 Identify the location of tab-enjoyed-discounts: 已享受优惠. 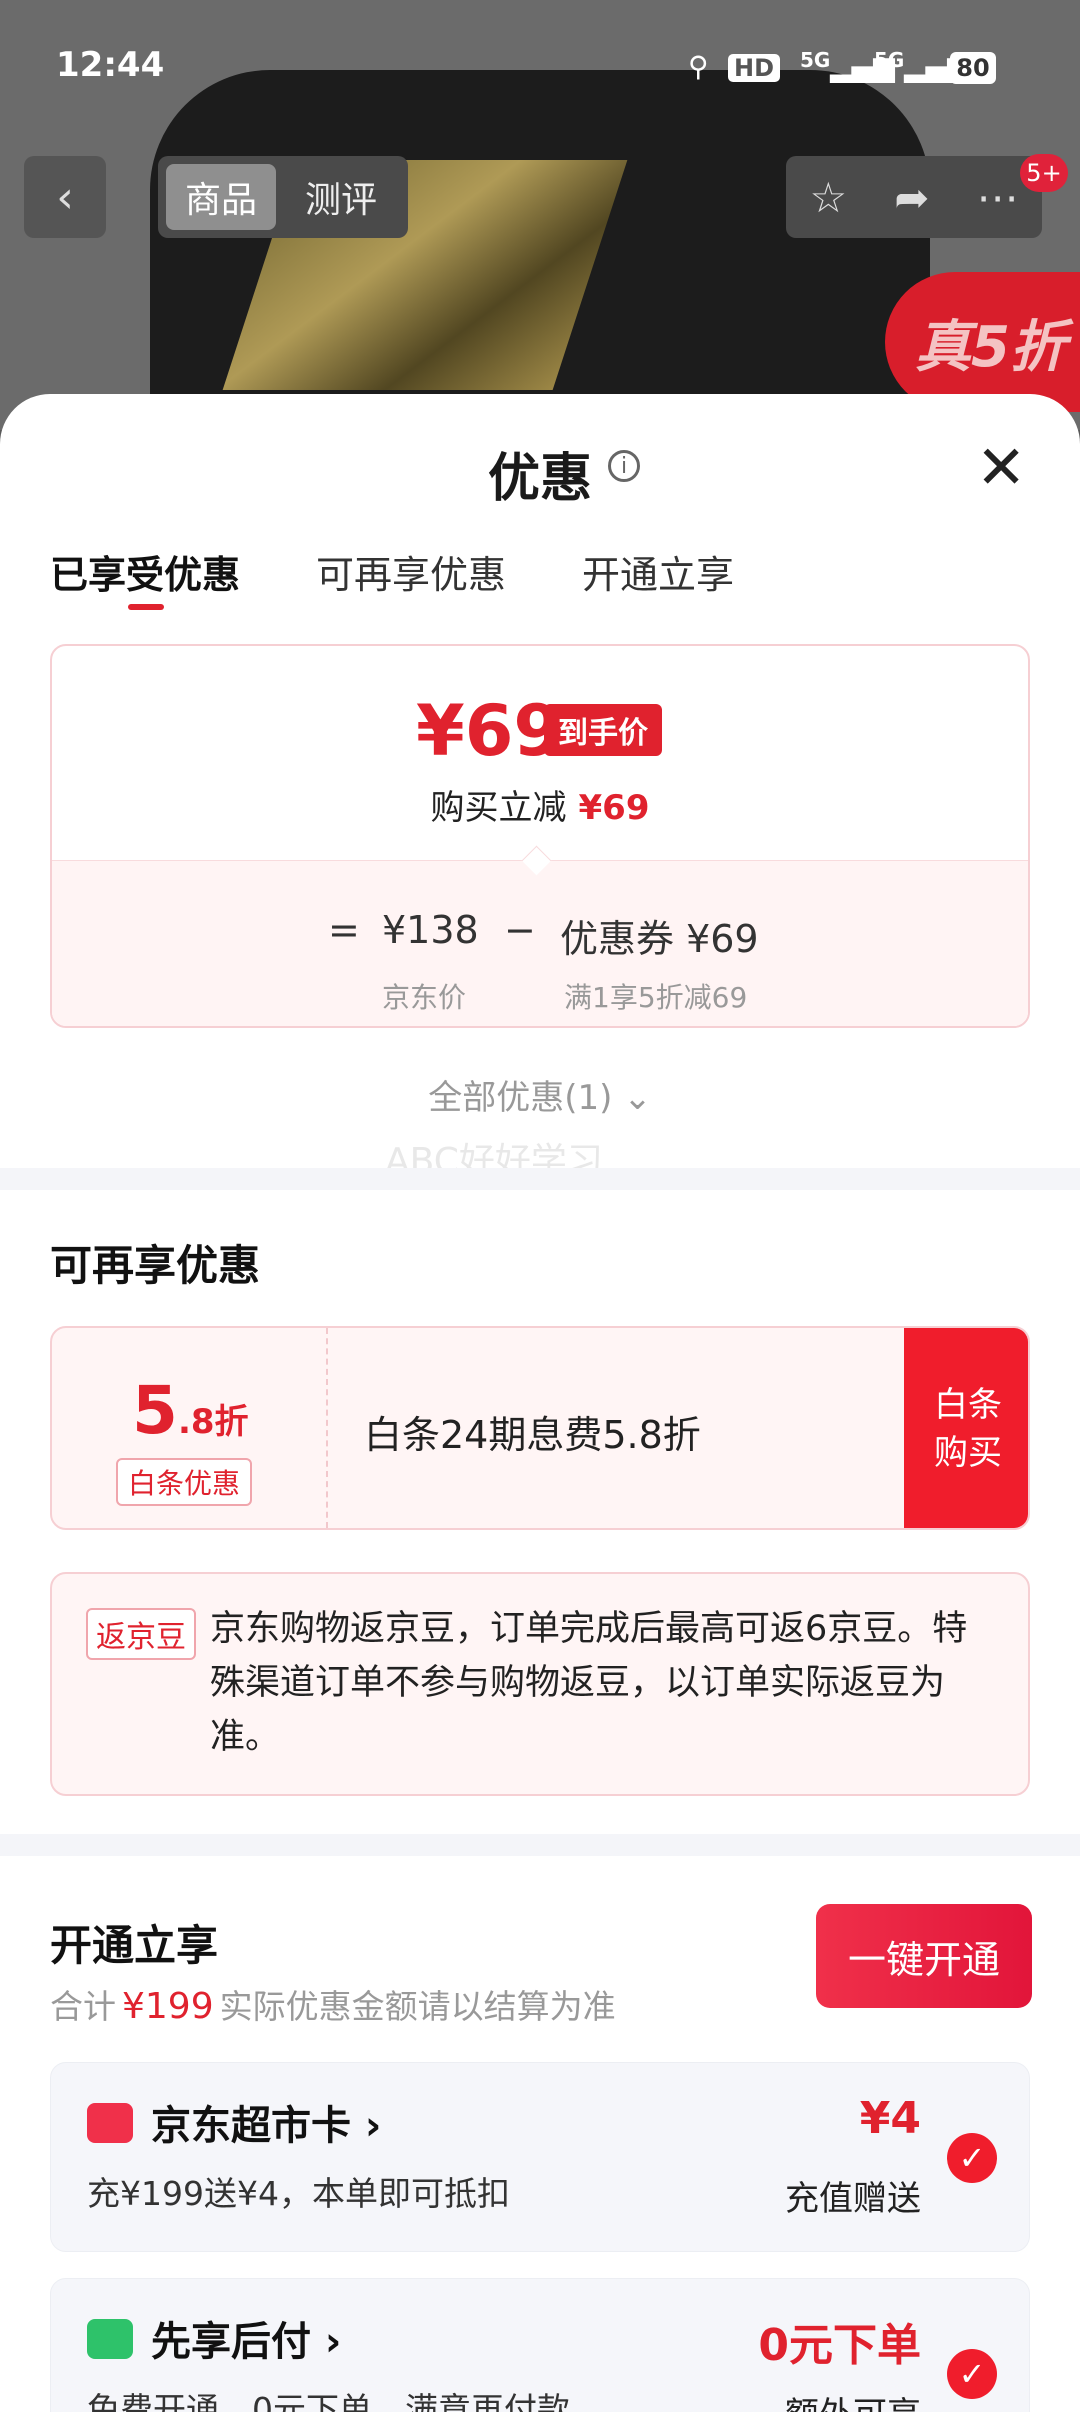
(145, 571).